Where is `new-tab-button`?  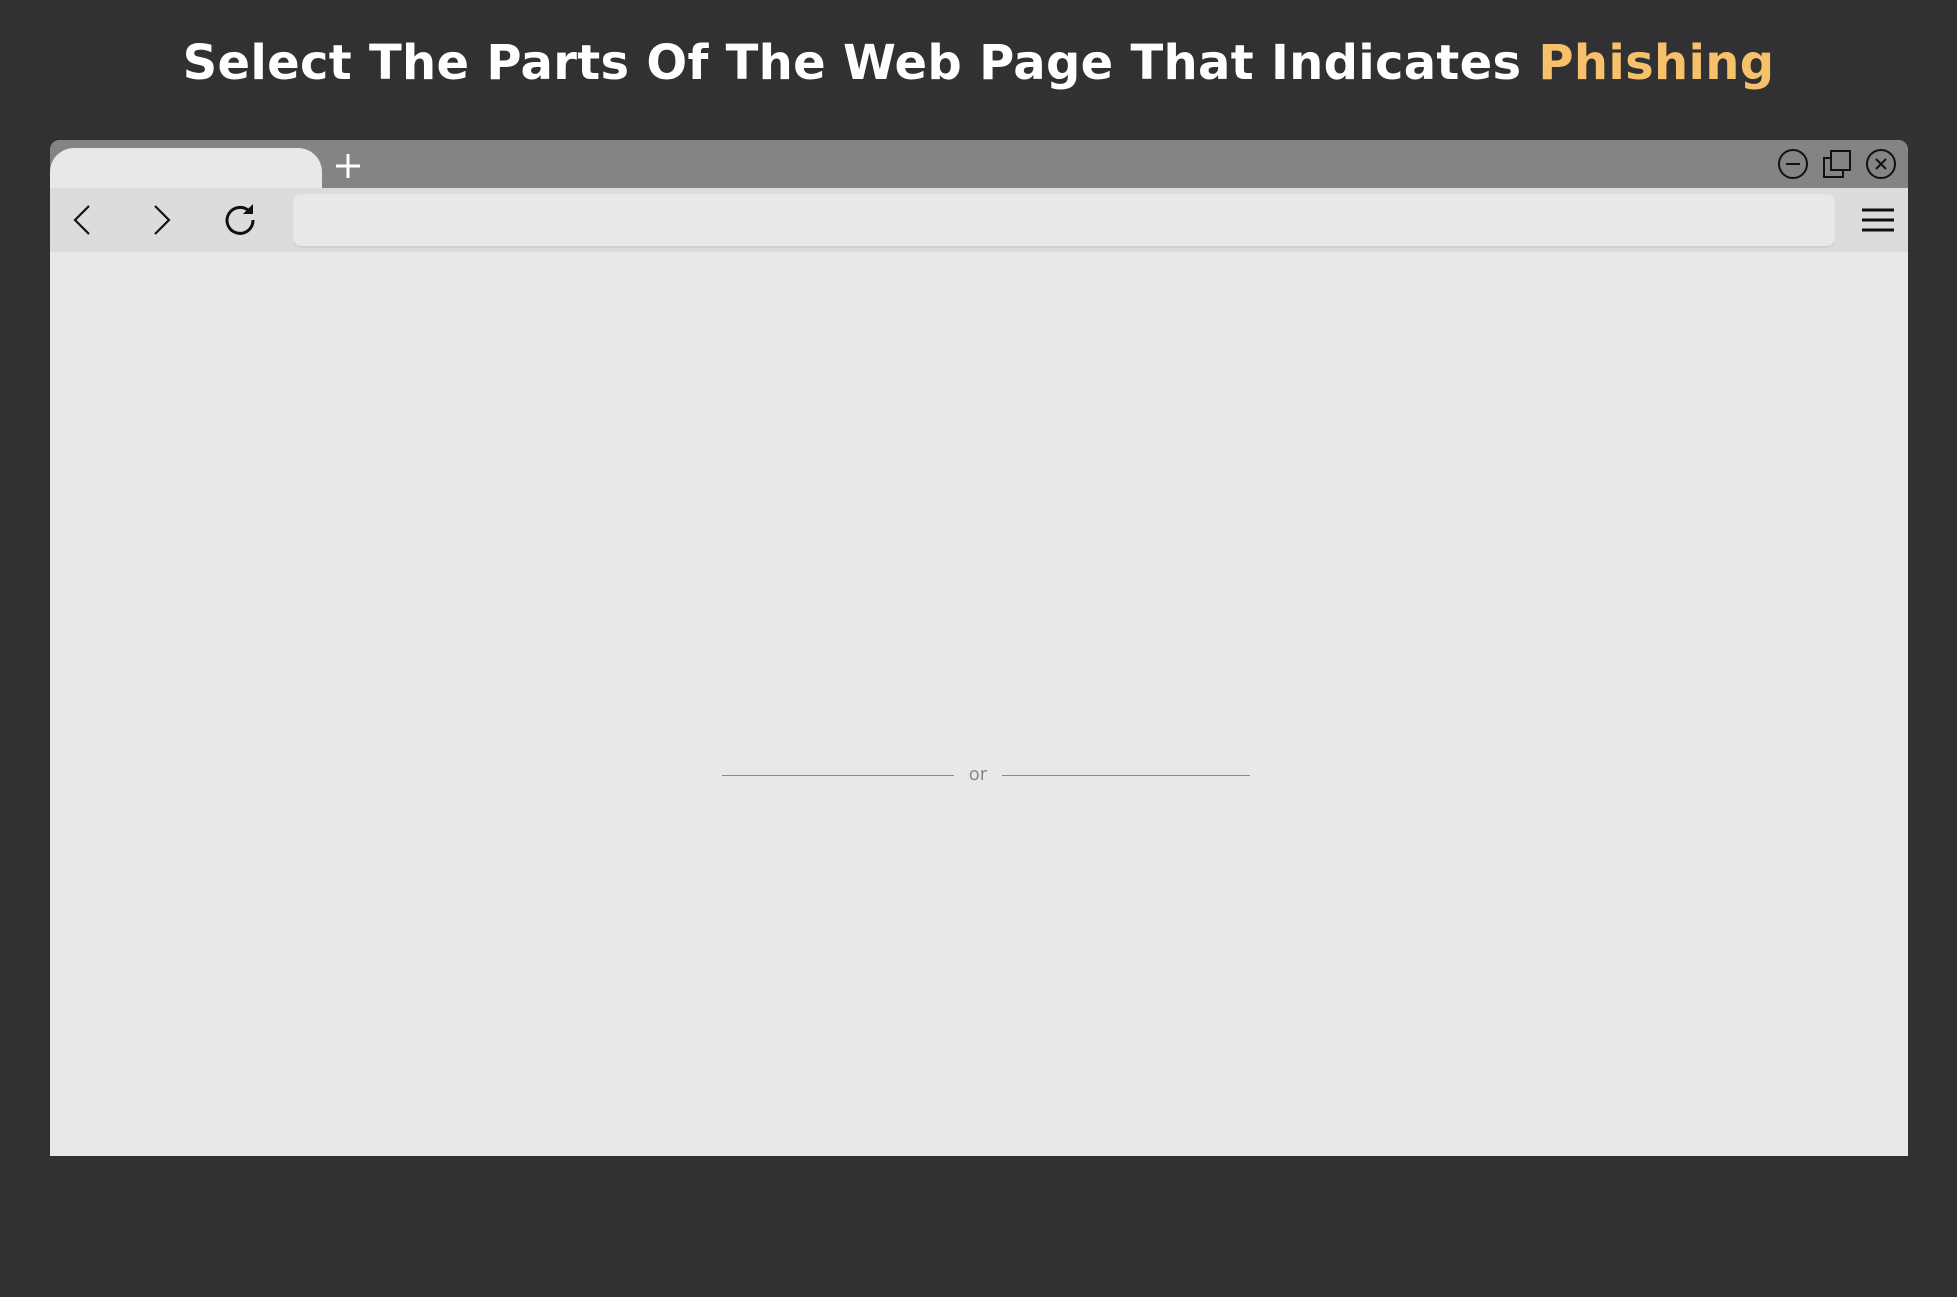
new-tab-button is located at coordinates (348, 166).